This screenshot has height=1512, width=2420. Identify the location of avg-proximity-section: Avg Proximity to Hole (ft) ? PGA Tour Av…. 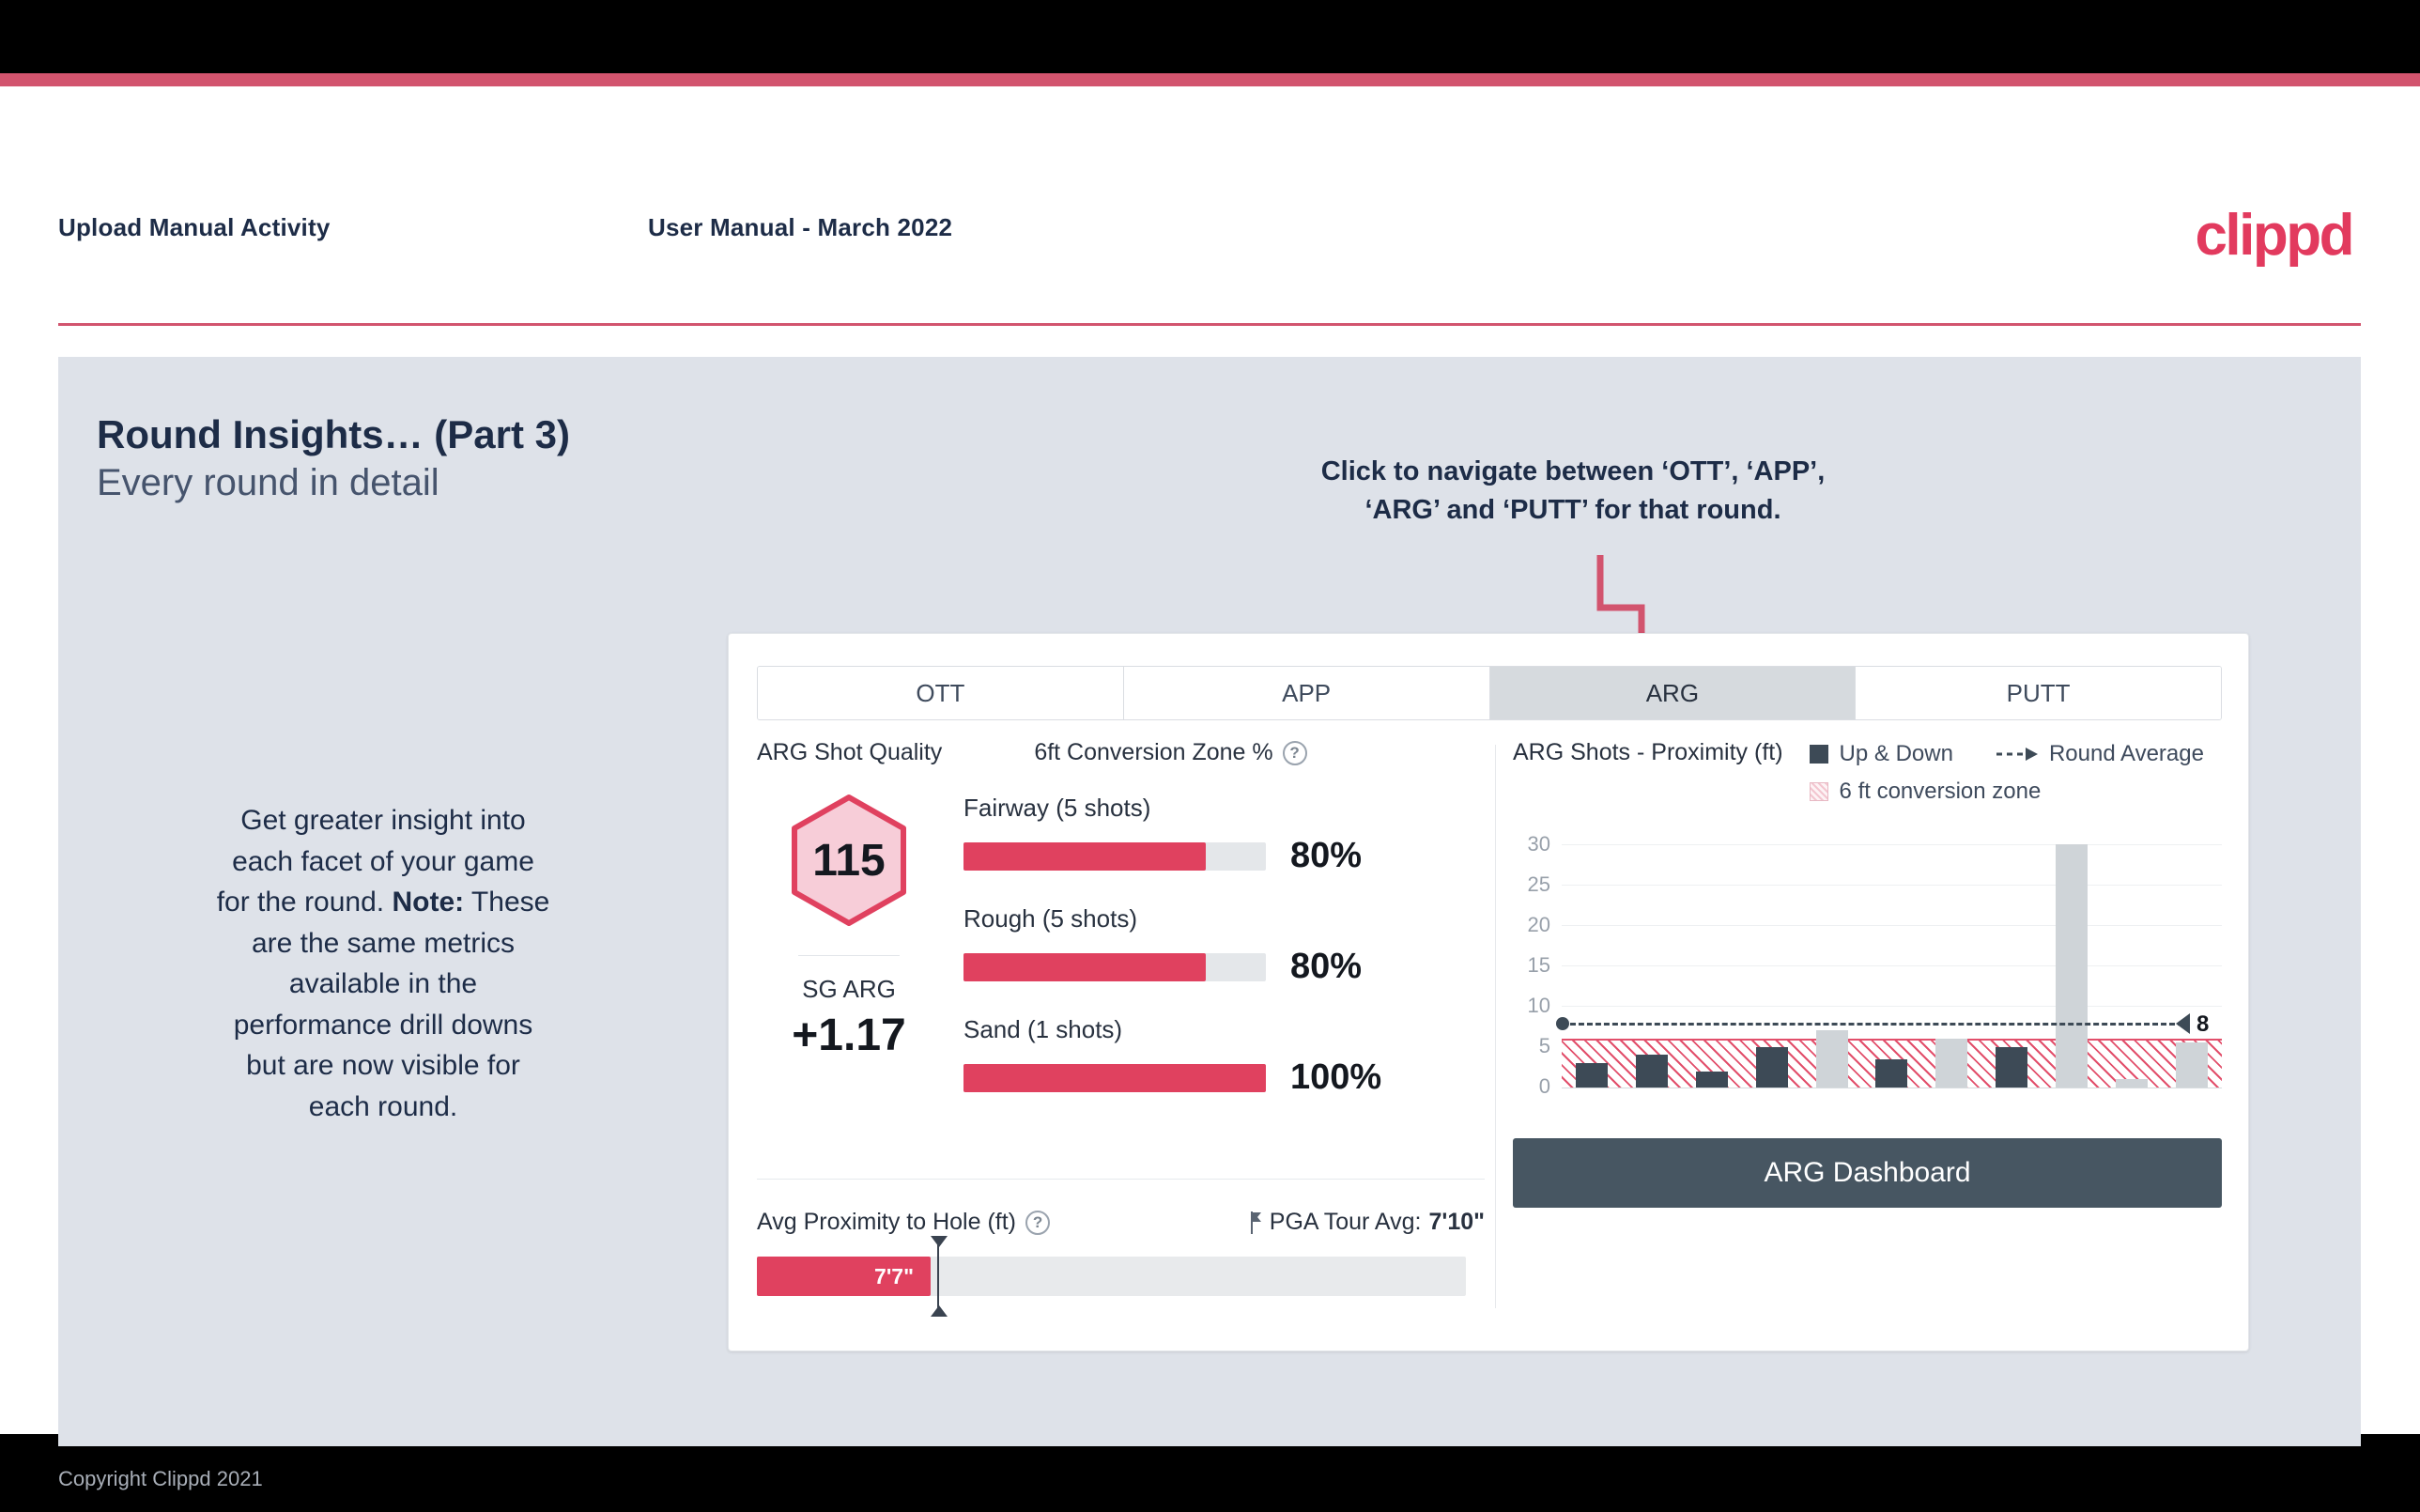
(1121, 1263).